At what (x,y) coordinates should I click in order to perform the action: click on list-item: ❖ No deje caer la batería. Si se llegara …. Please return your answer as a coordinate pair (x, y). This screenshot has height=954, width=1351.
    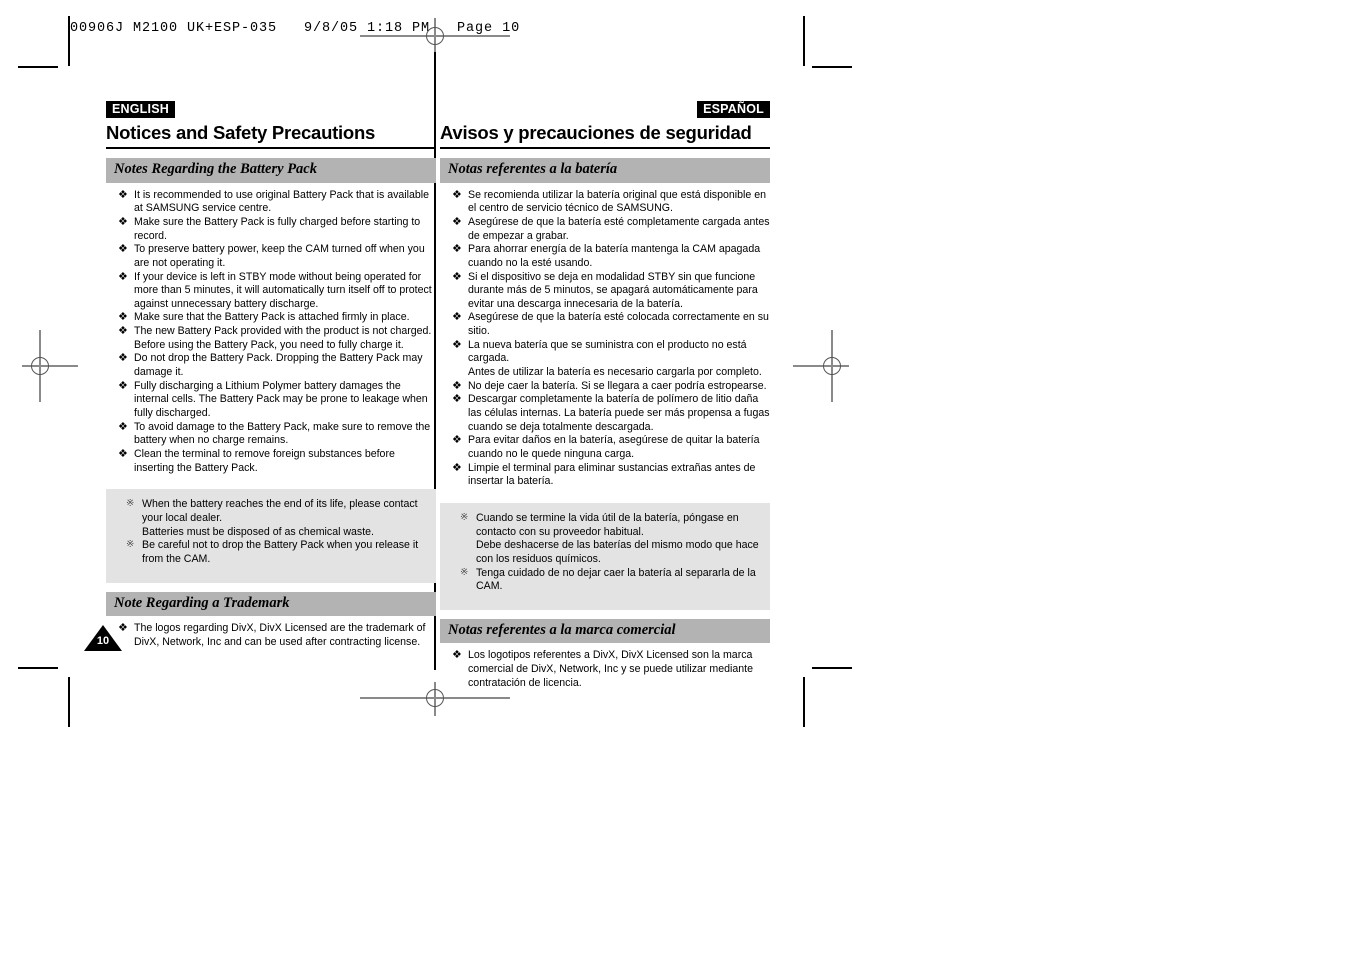
    Looking at the image, I should click on (605, 387).